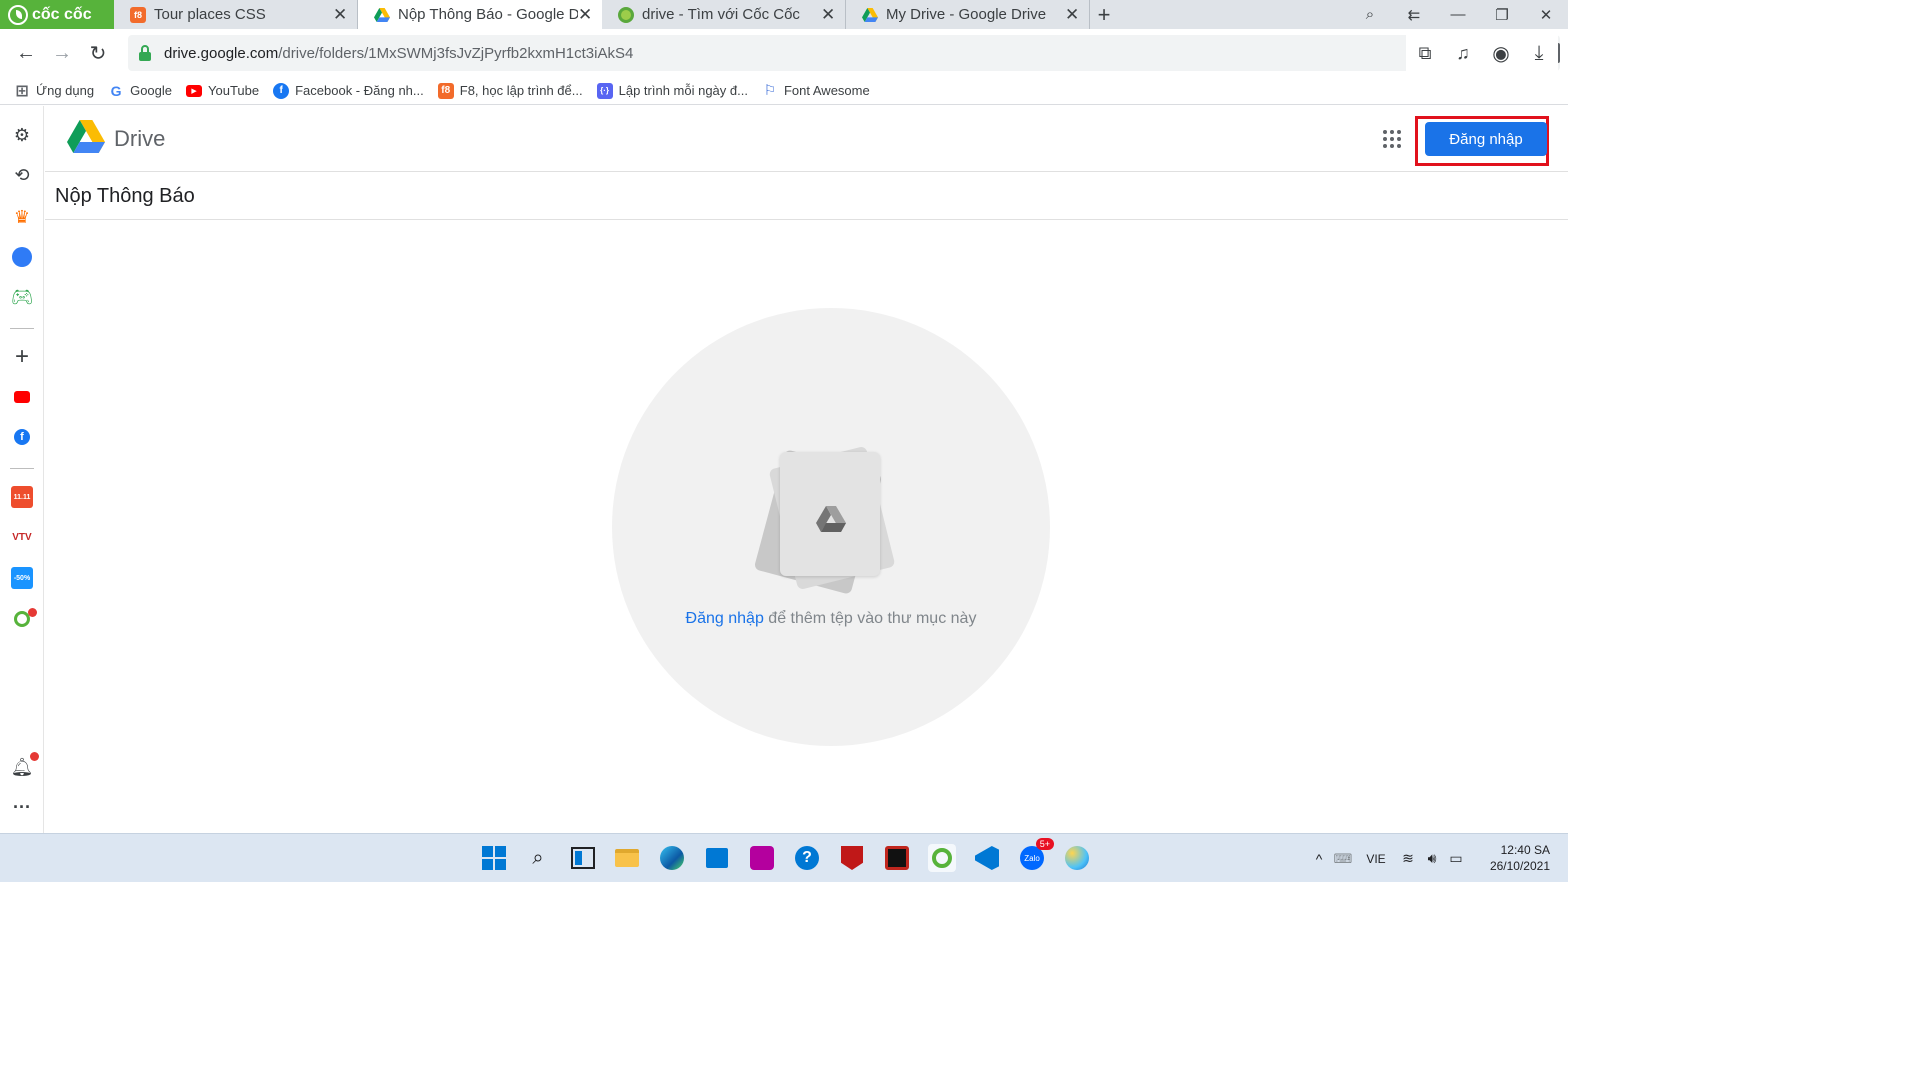 The width and height of the screenshot is (1920, 1080). What do you see at coordinates (22, 257) in the screenshot?
I see `messenger-icon` at bounding box center [22, 257].